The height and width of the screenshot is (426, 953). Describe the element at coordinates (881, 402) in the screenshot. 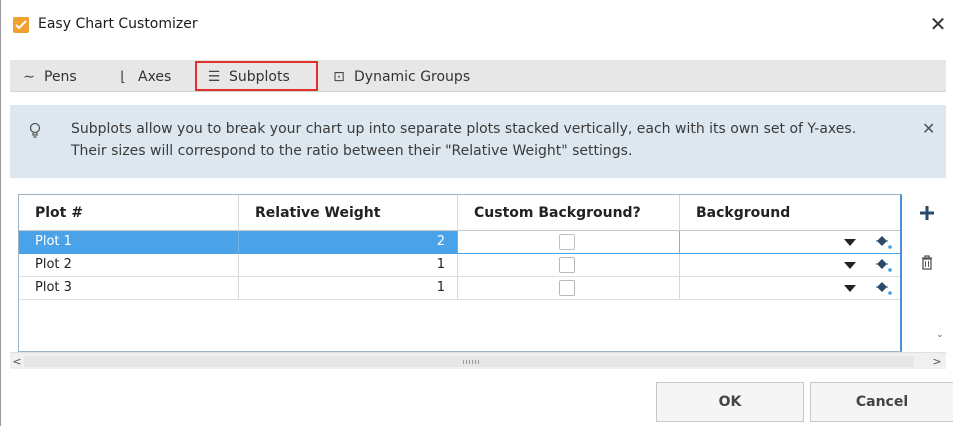

I see `cancel-button: Cancel` at that location.